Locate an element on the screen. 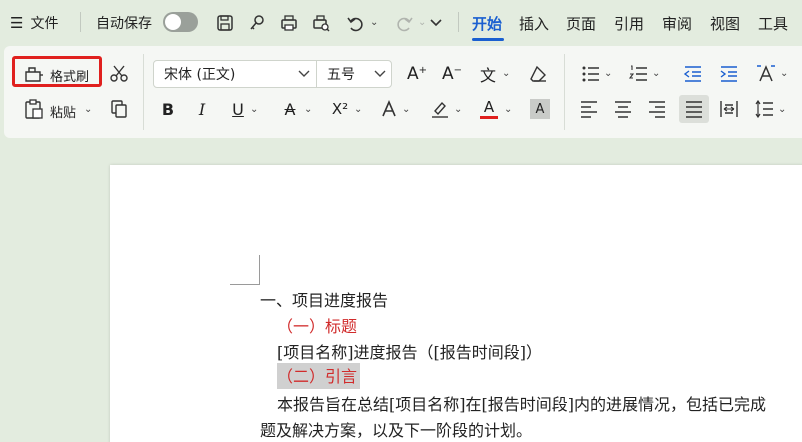 Image resolution: width=802 pixels, height=442 pixels. align-right-icon is located at coordinates (657, 109).